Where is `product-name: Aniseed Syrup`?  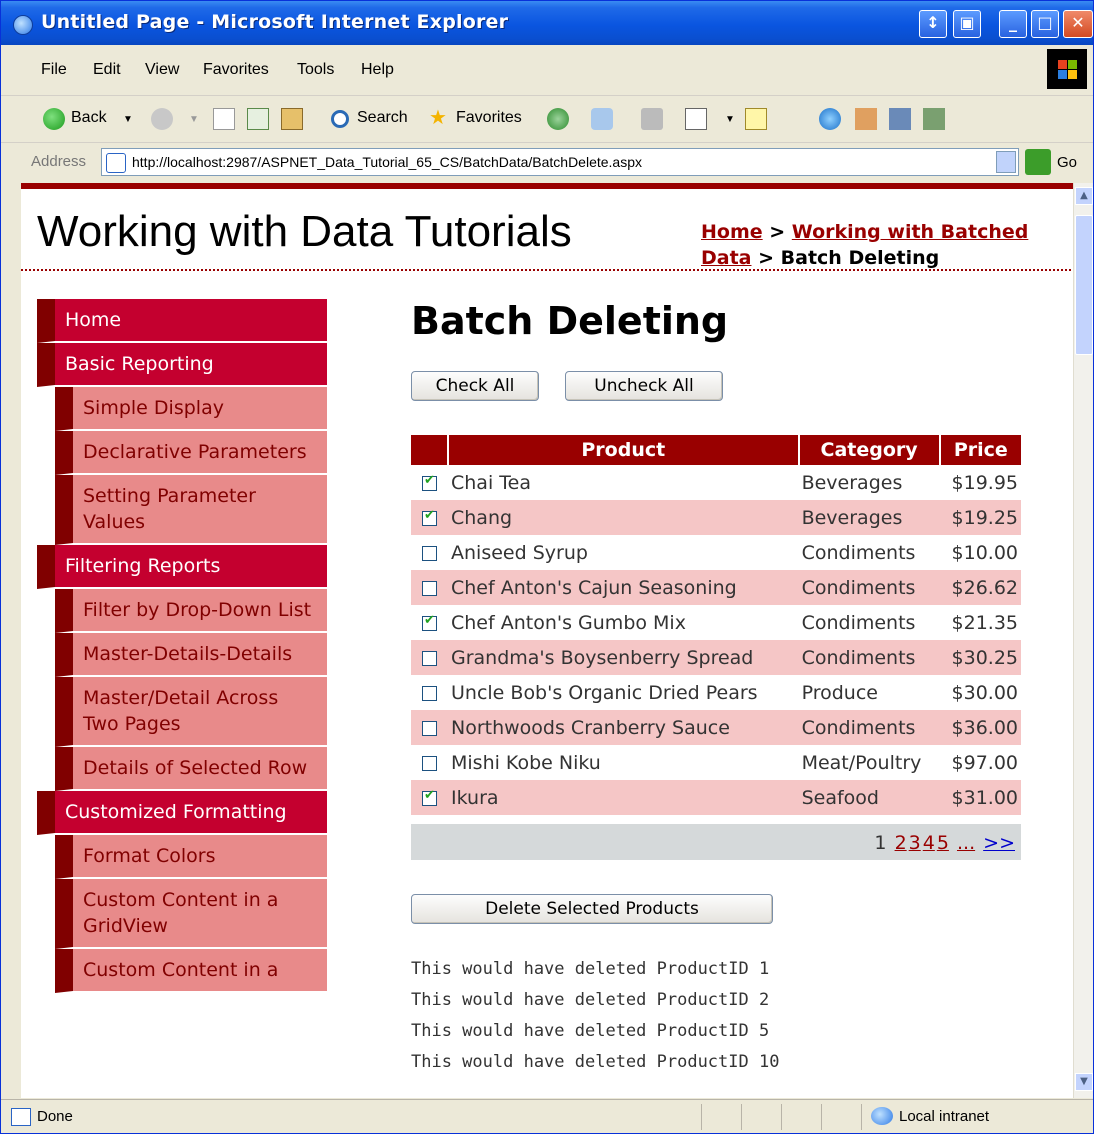
product-name: Aniseed Syrup is located at coordinates (519, 552).